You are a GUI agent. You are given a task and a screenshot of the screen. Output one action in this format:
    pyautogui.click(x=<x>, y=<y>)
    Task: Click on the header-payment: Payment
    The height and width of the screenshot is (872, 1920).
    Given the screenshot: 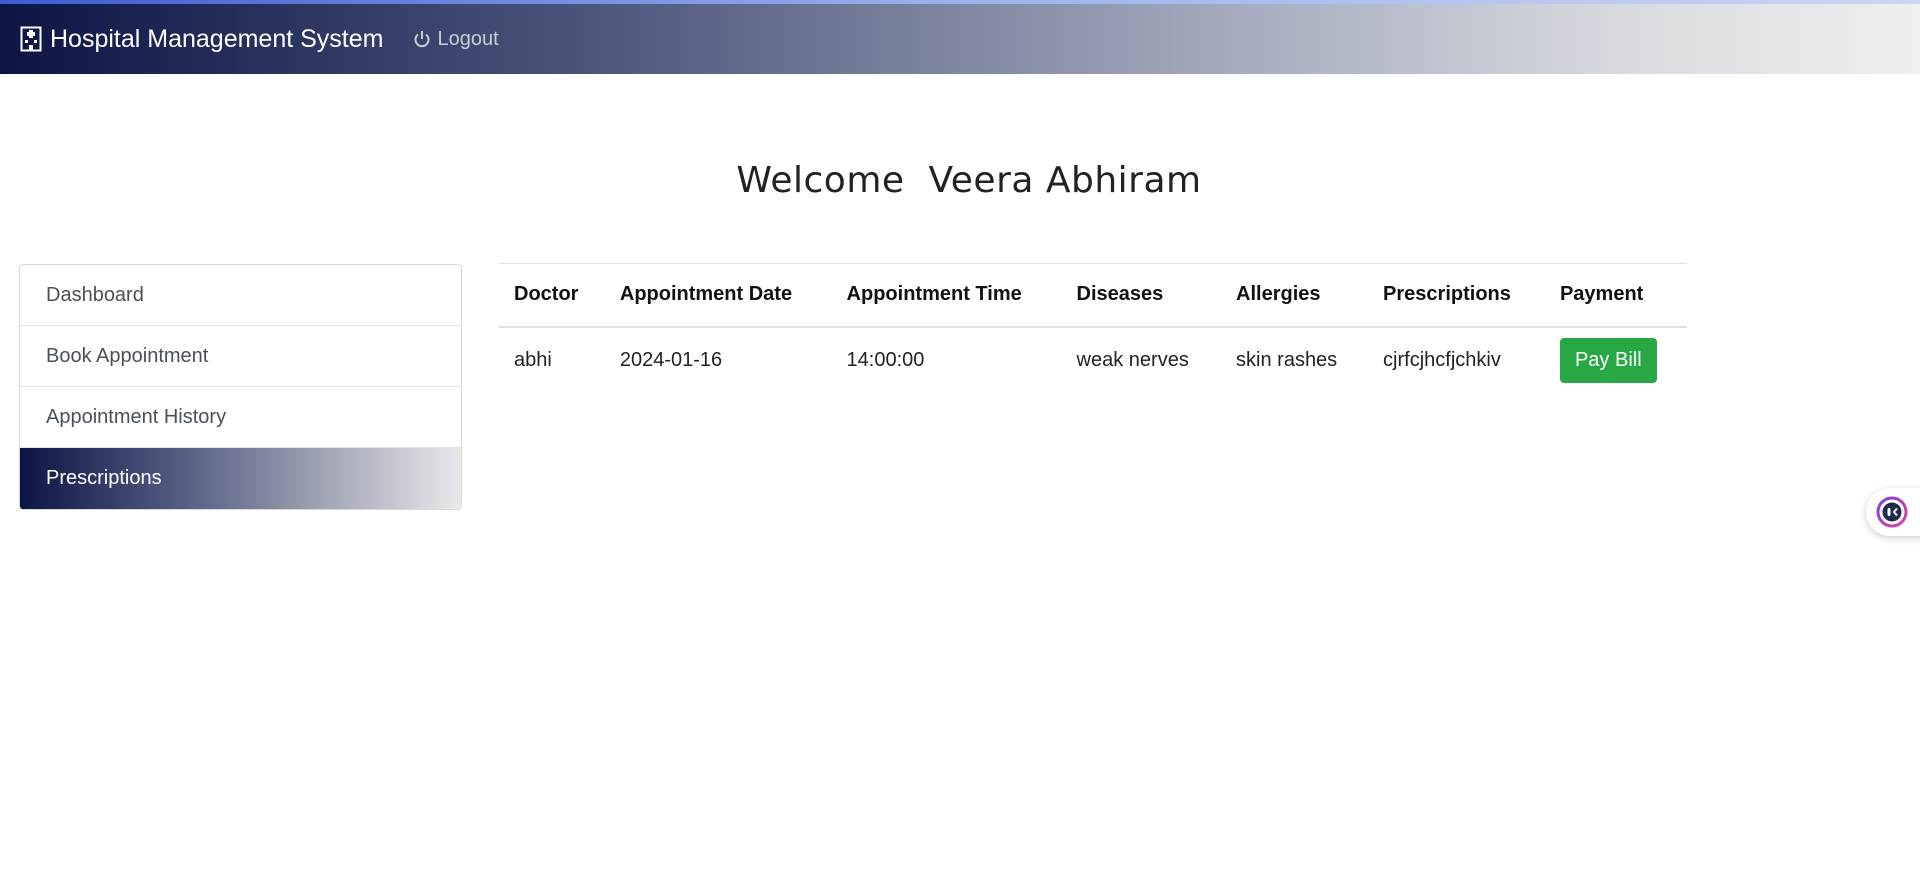 What is the action you would take?
    pyautogui.click(x=1615, y=295)
    